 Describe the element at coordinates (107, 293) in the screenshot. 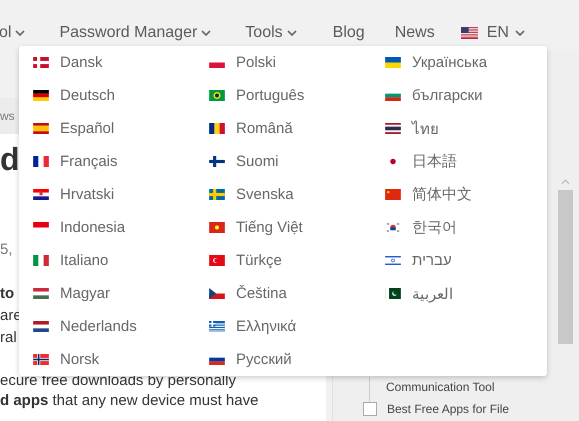

I see `language-option: Magyar` at that location.